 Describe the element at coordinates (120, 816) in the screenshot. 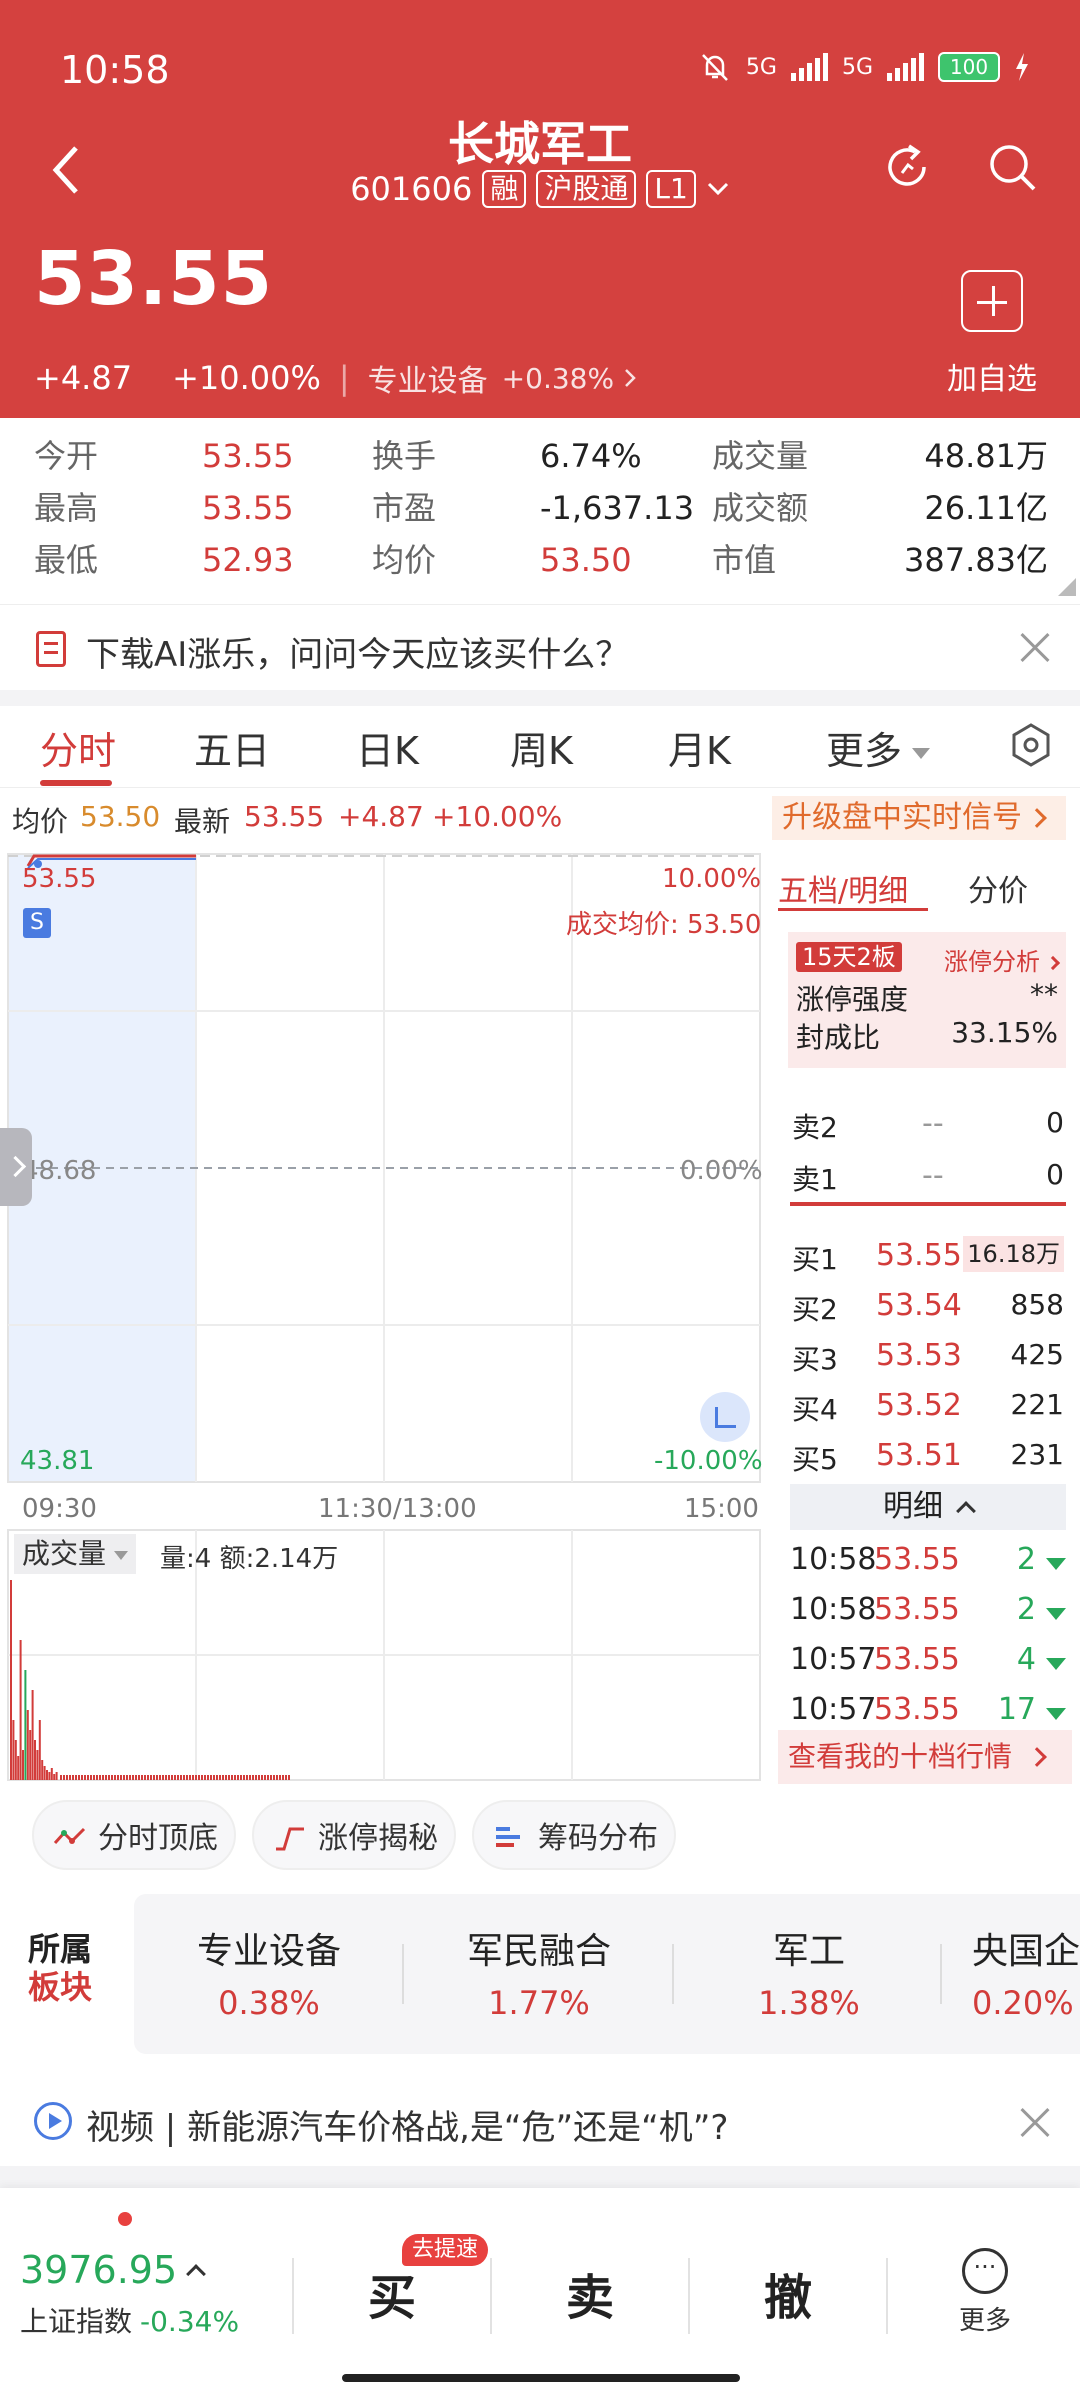

I see `info-avg-value: 53.50` at that location.